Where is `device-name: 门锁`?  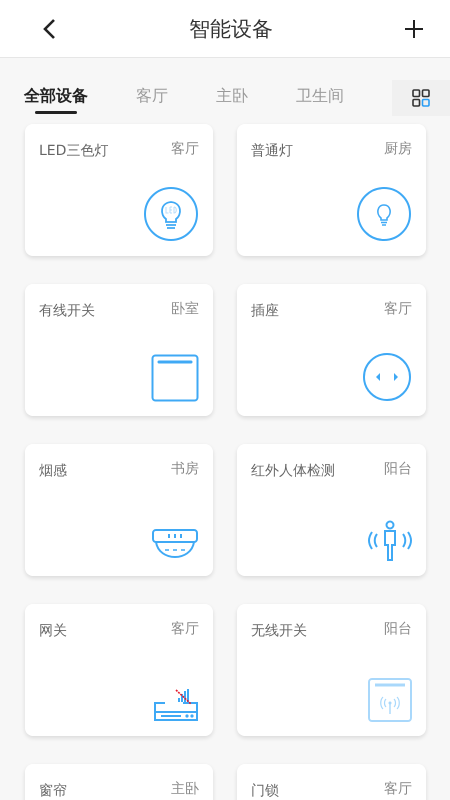 device-name: 门锁 is located at coordinates (265, 791).